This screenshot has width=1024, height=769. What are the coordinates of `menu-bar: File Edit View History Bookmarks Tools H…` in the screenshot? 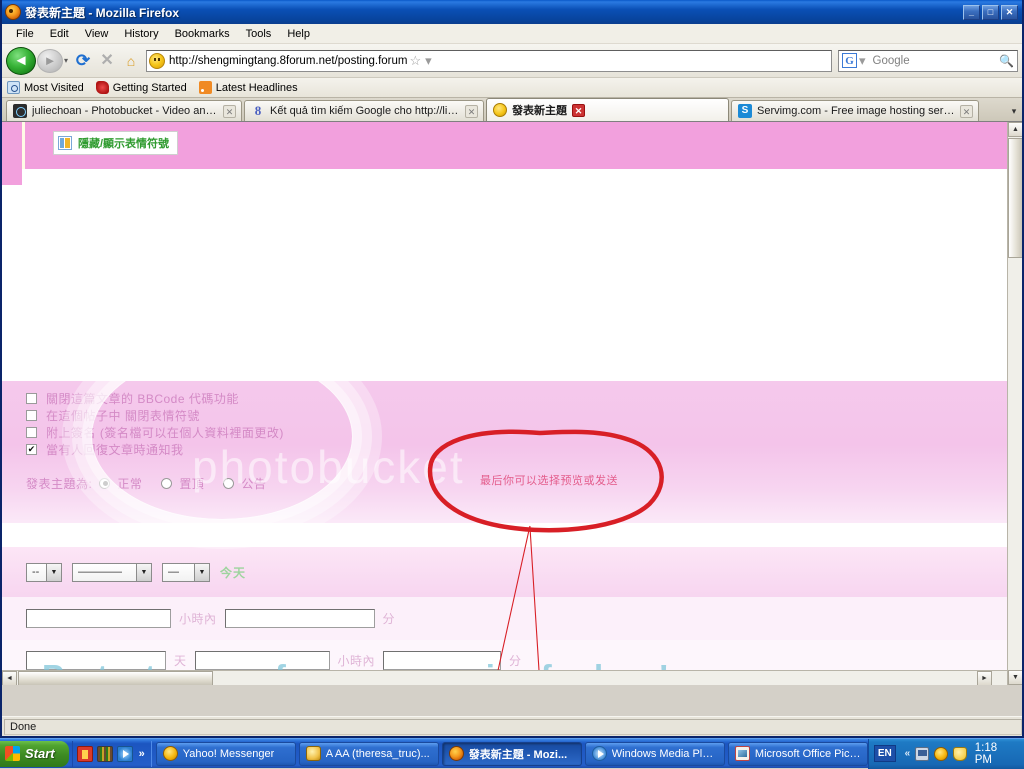 It's located at (512, 34).